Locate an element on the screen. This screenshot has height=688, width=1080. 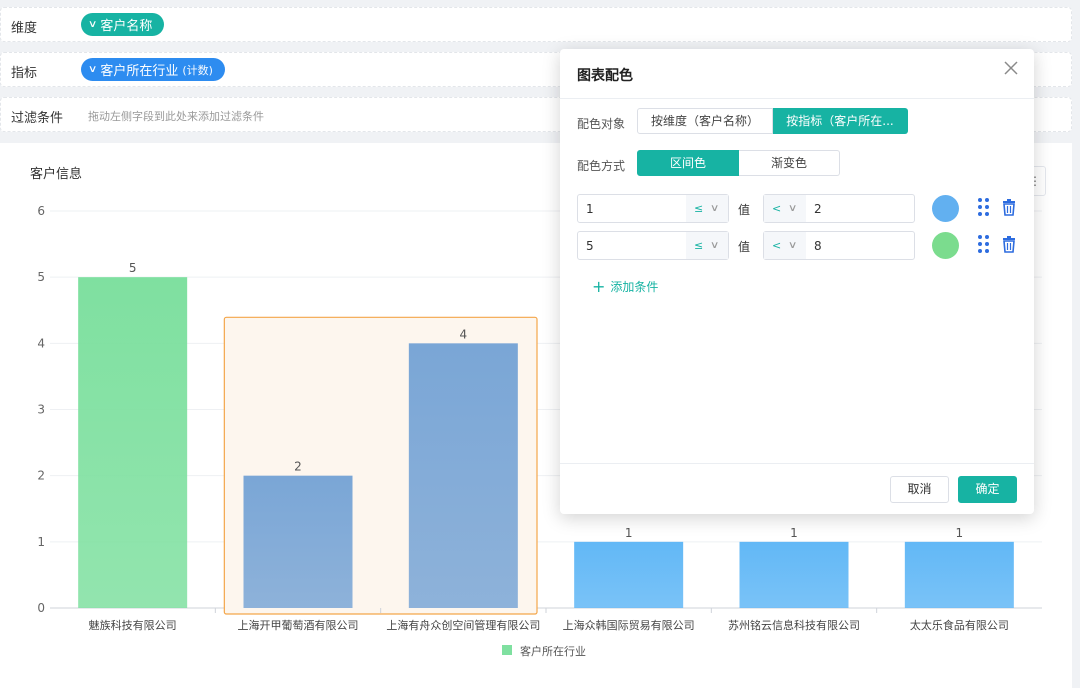
condition-from-value: 5 is located at coordinates (590, 246).